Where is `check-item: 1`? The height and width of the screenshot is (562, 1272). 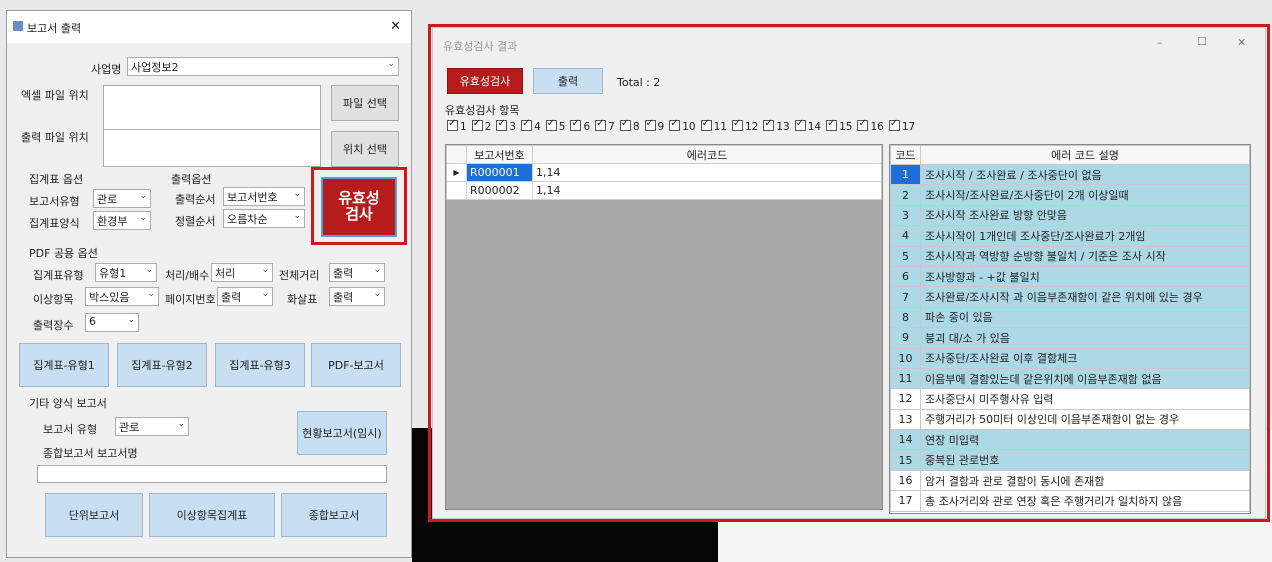
check-item: 1 is located at coordinates (457, 125).